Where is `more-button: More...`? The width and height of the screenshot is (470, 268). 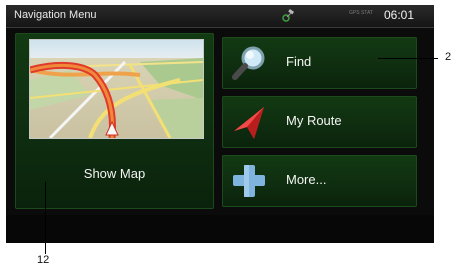 more-button: More... is located at coordinates (319, 181).